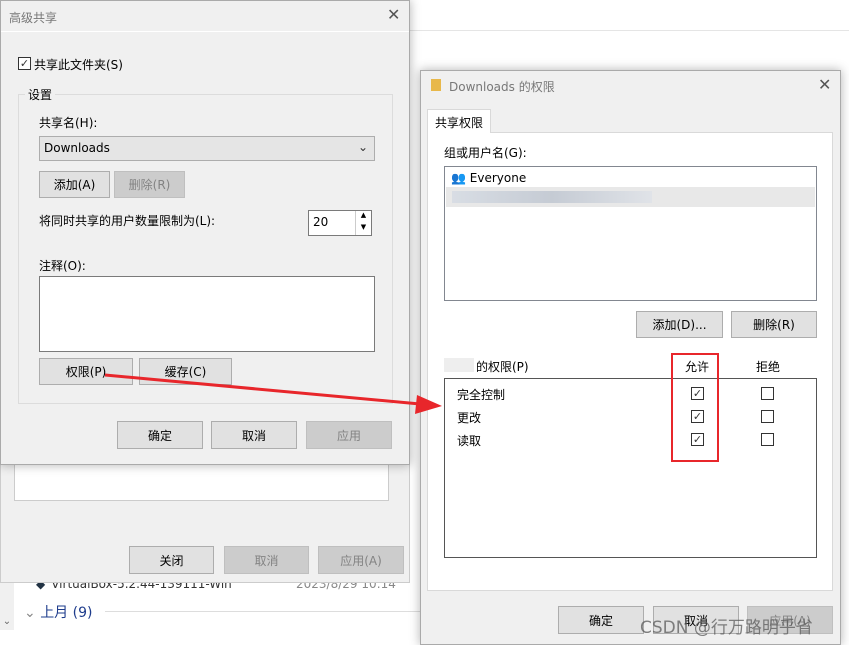 The height and width of the screenshot is (645, 849). What do you see at coordinates (273, 393) in the screenshot?
I see `annotation-arrow` at bounding box center [273, 393].